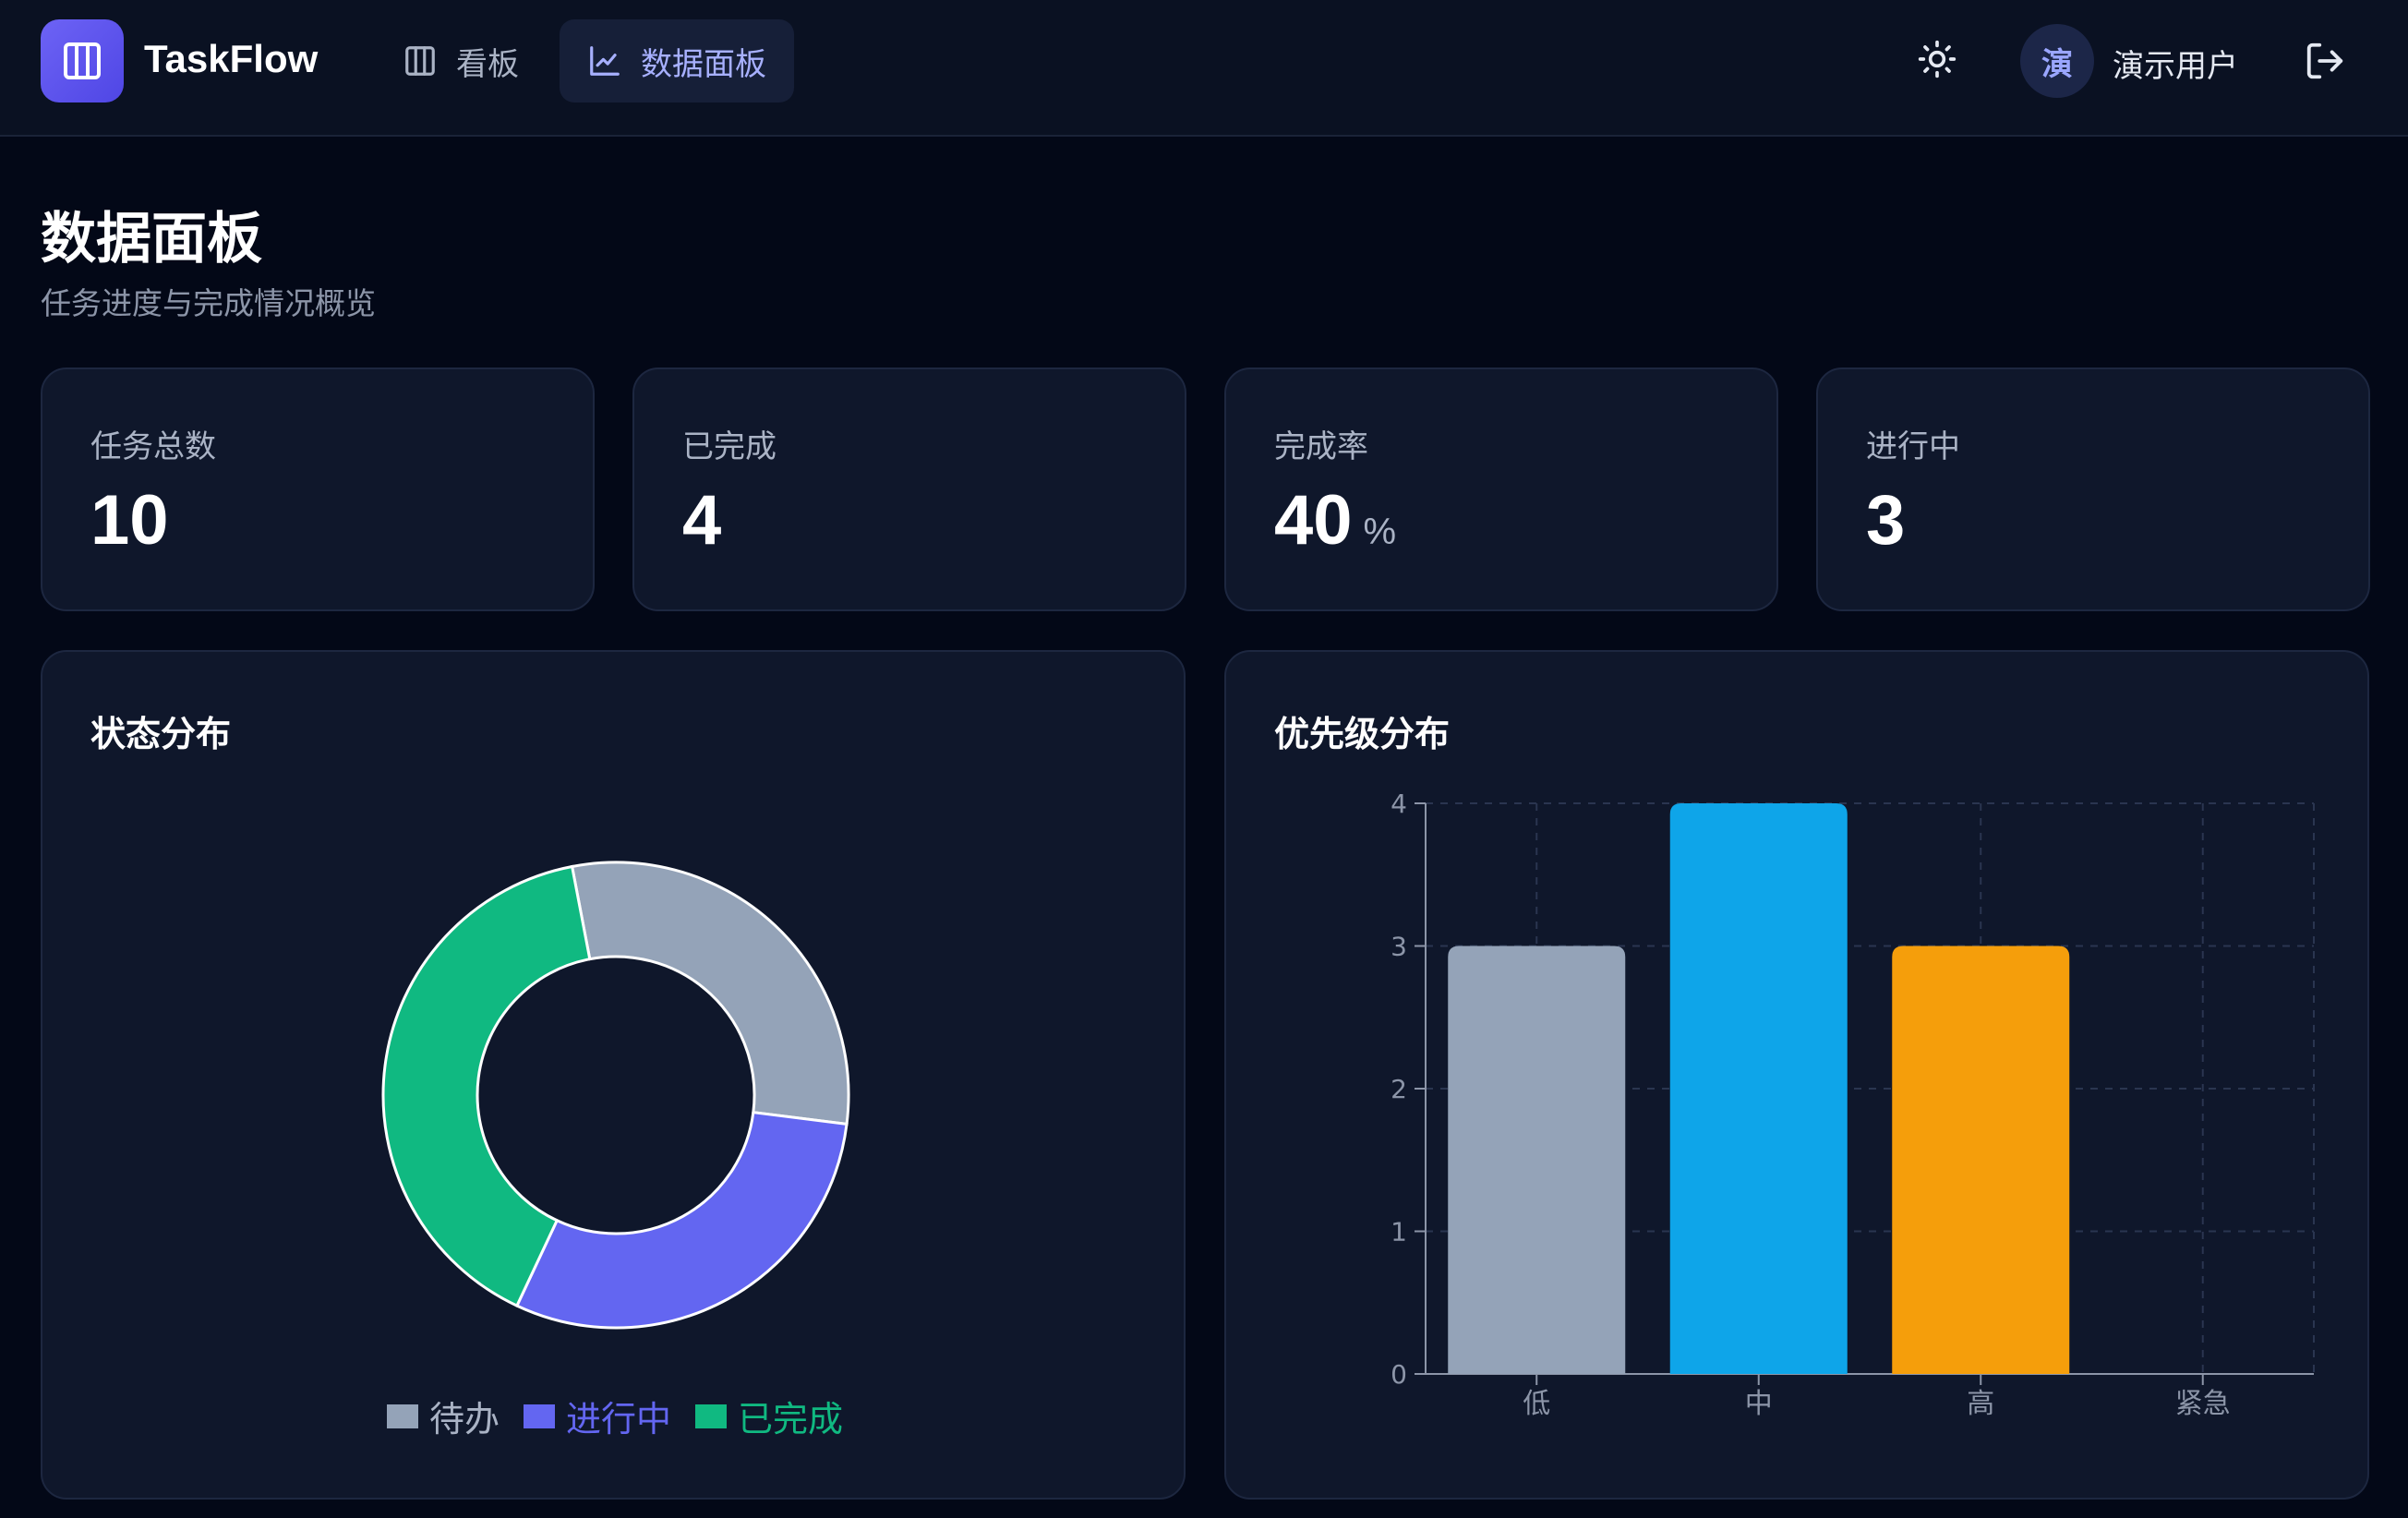 This screenshot has width=2408, height=1518. What do you see at coordinates (618, 1419) in the screenshot?
I see `legend-label: 进行中` at bounding box center [618, 1419].